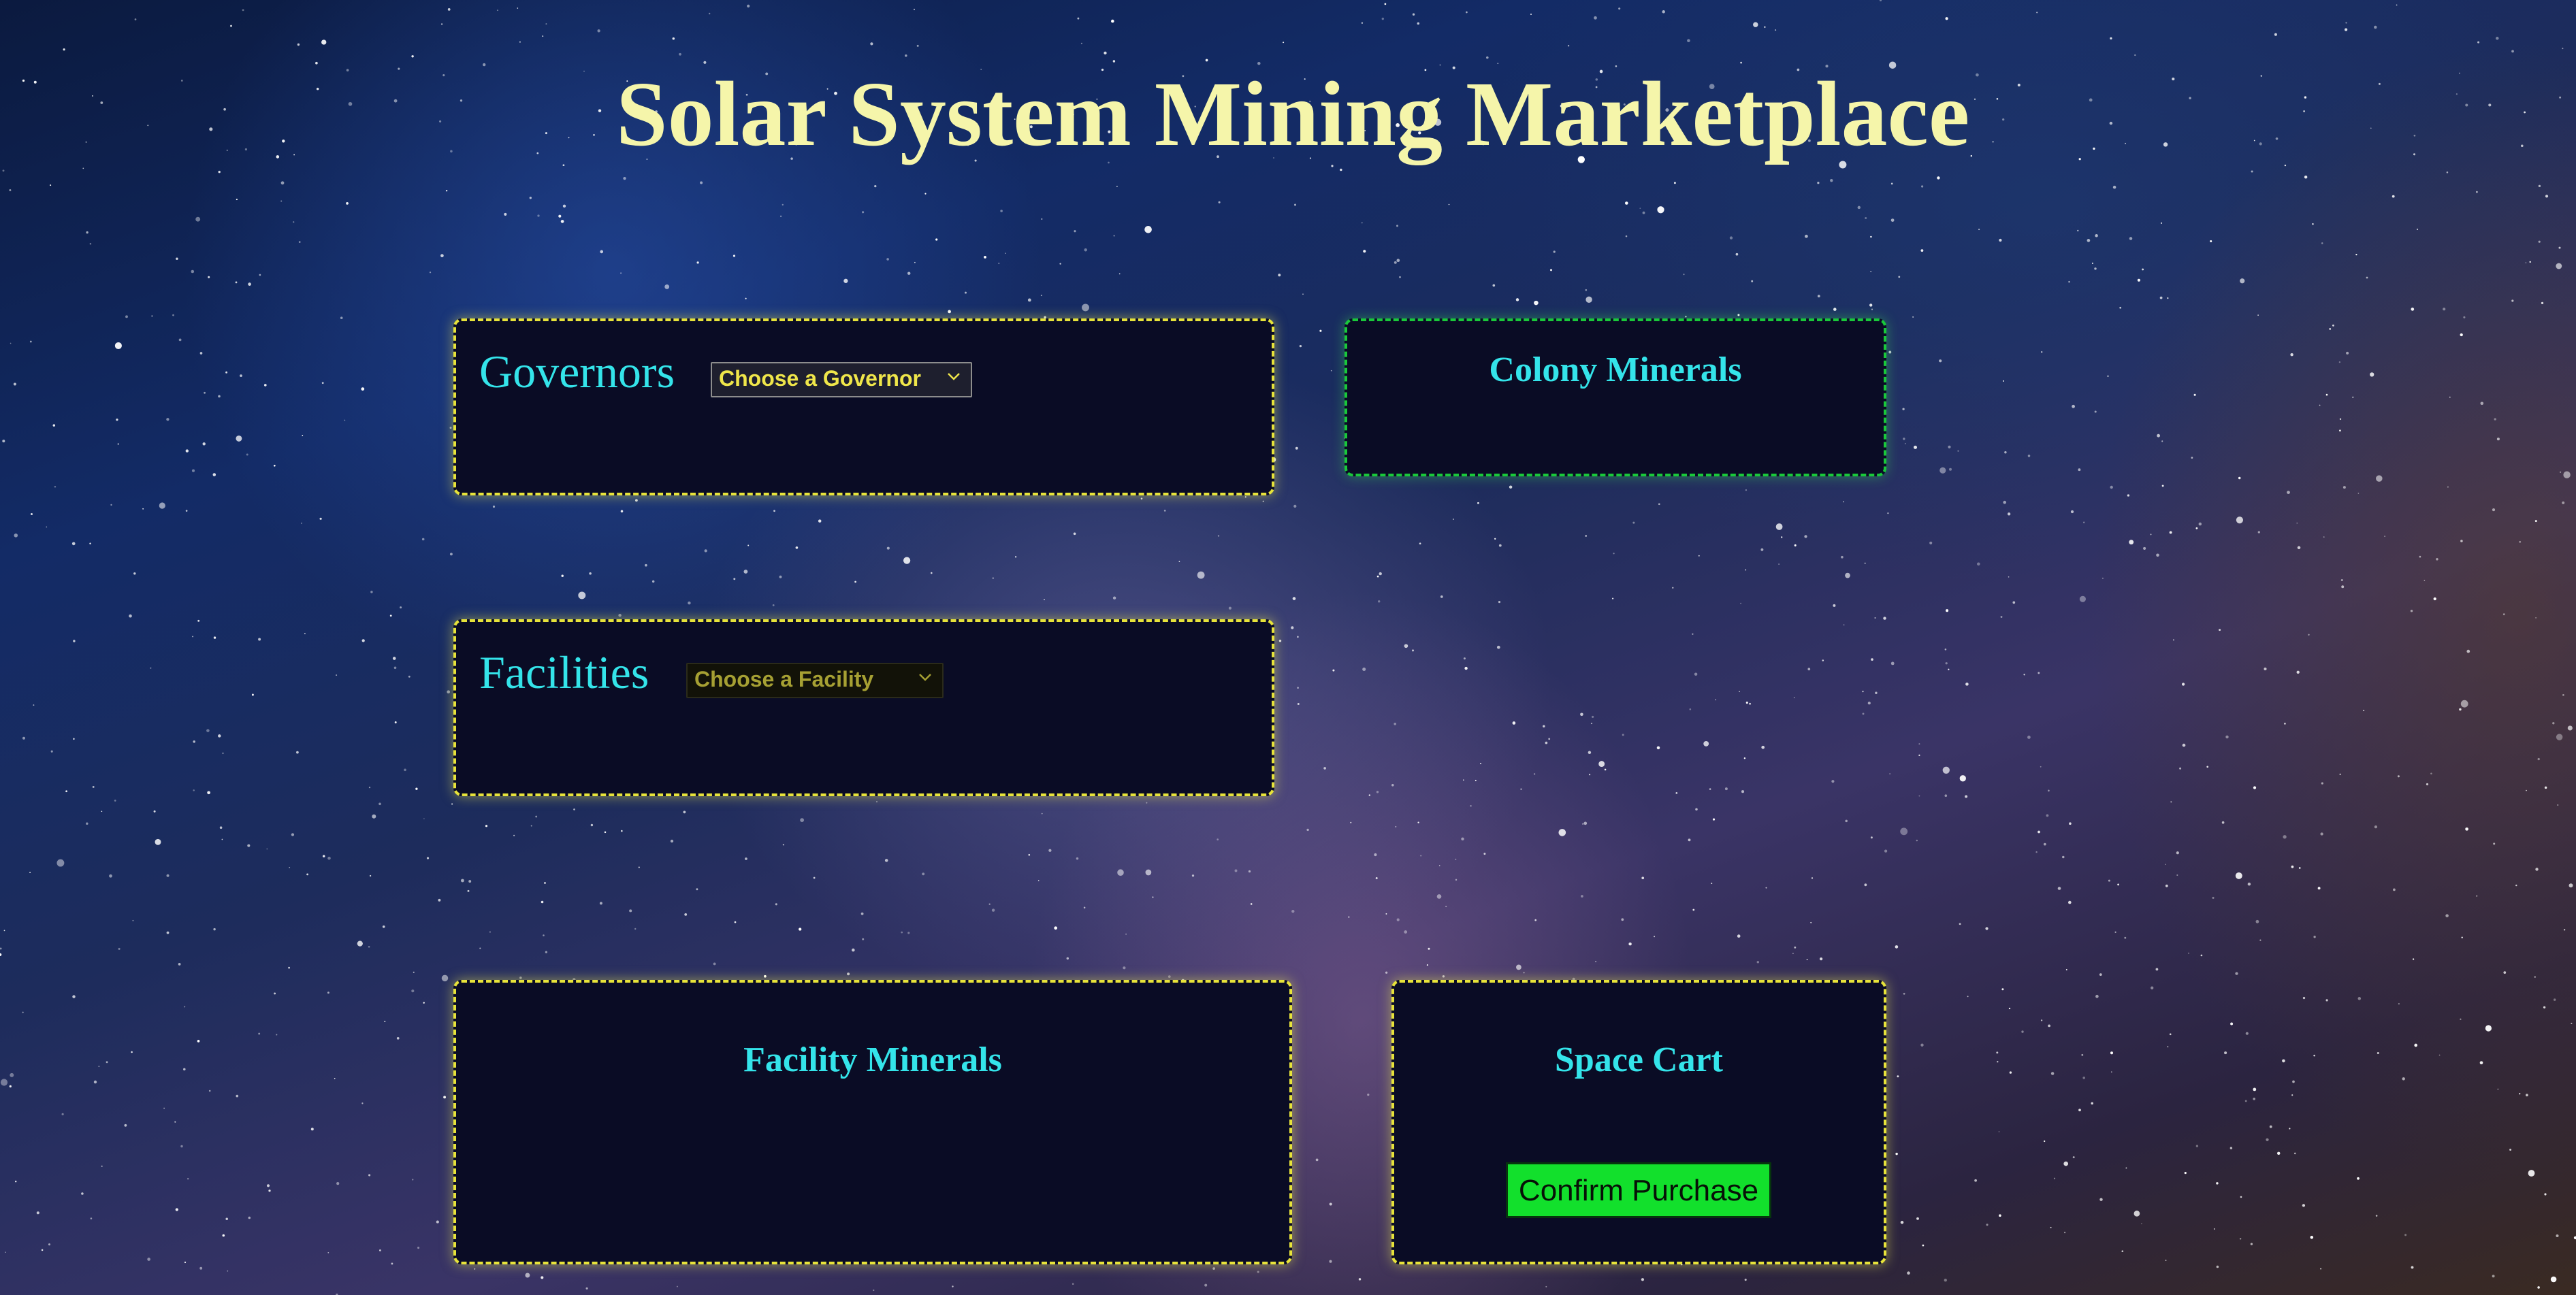 Image resolution: width=2576 pixels, height=1295 pixels. Describe the element at coordinates (577, 371) in the screenshot. I see `governors-label: Governors` at that location.